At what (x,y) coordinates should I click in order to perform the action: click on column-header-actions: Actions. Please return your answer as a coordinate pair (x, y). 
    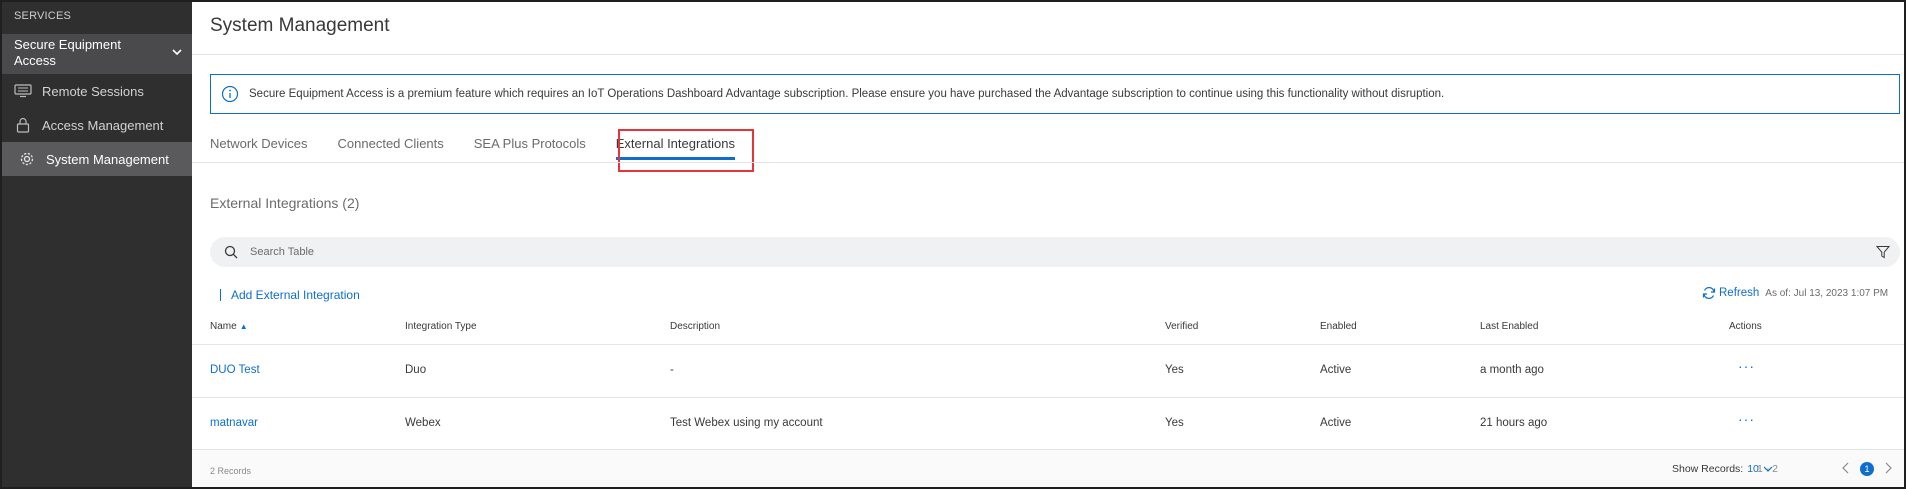
    Looking at the image, I should click on (1745, 326).